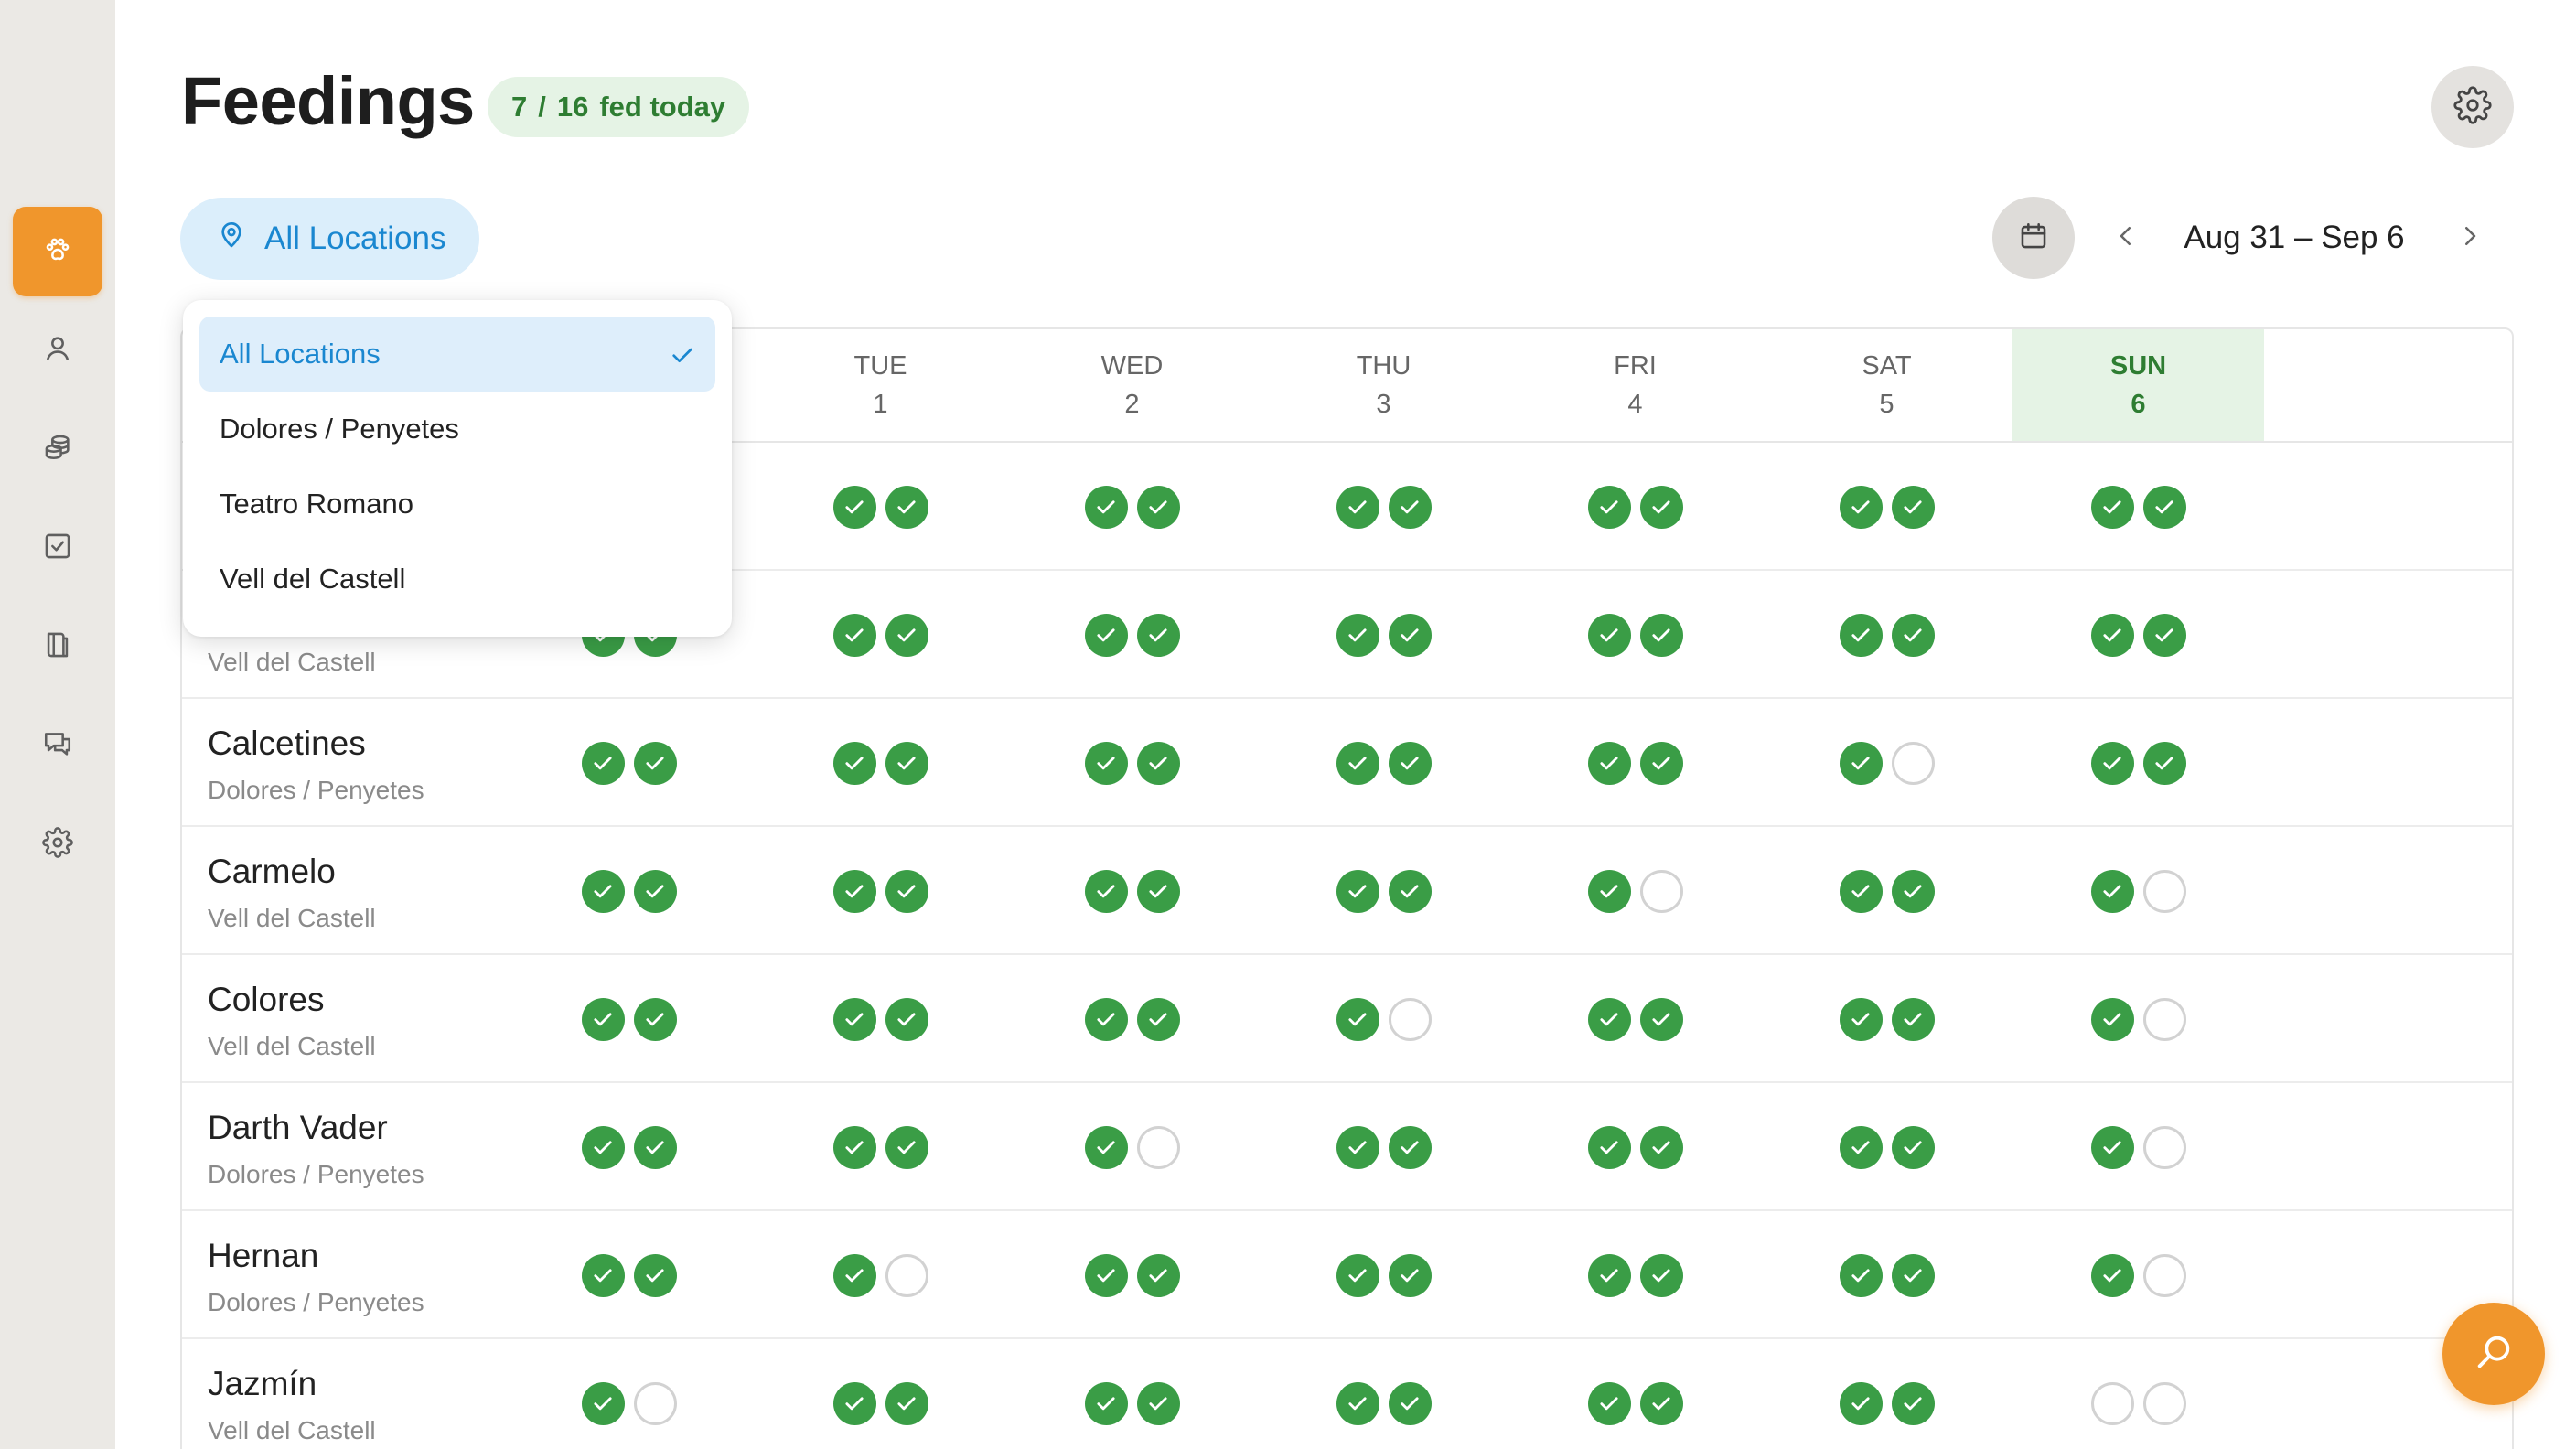 The width and height of the screenshot is (2576, 1449). I want to click on nav-people, so click(58, 350).